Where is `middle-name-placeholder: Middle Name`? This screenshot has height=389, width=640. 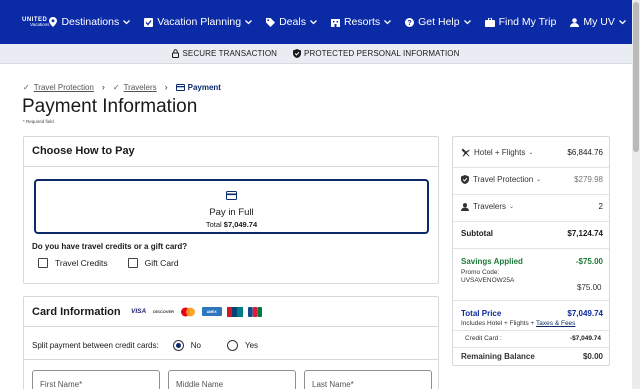
middle-name-placeholder: Middle Name is located at coordinates (200, 384).